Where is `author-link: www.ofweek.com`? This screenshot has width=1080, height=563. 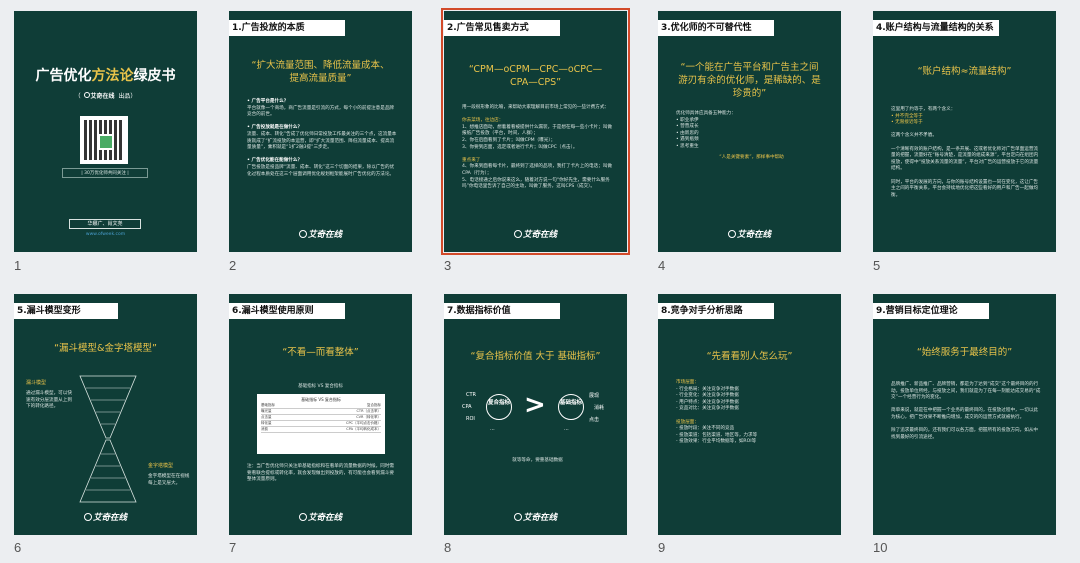
author-link: www.ofweek.com is located at coordinates (105, 234).